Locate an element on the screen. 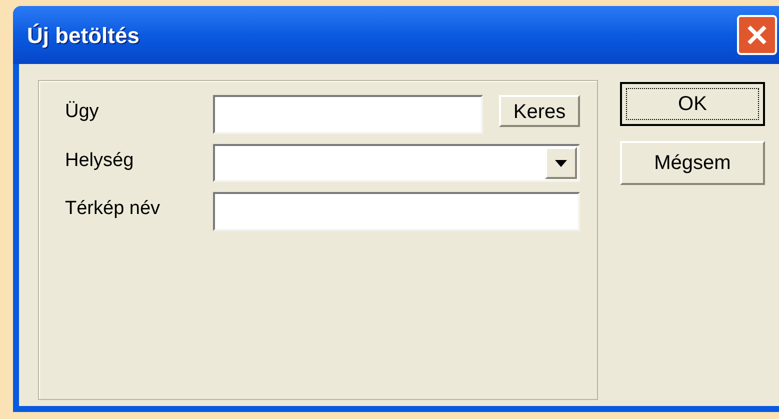 The image size is (779, 419). field-label: Térkép név is located at coordinates (113, 209).